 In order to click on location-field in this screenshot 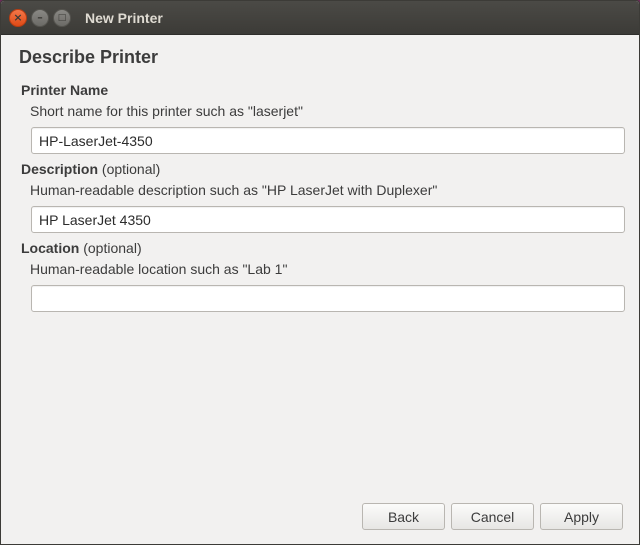, I will do `click(328, 298)`.